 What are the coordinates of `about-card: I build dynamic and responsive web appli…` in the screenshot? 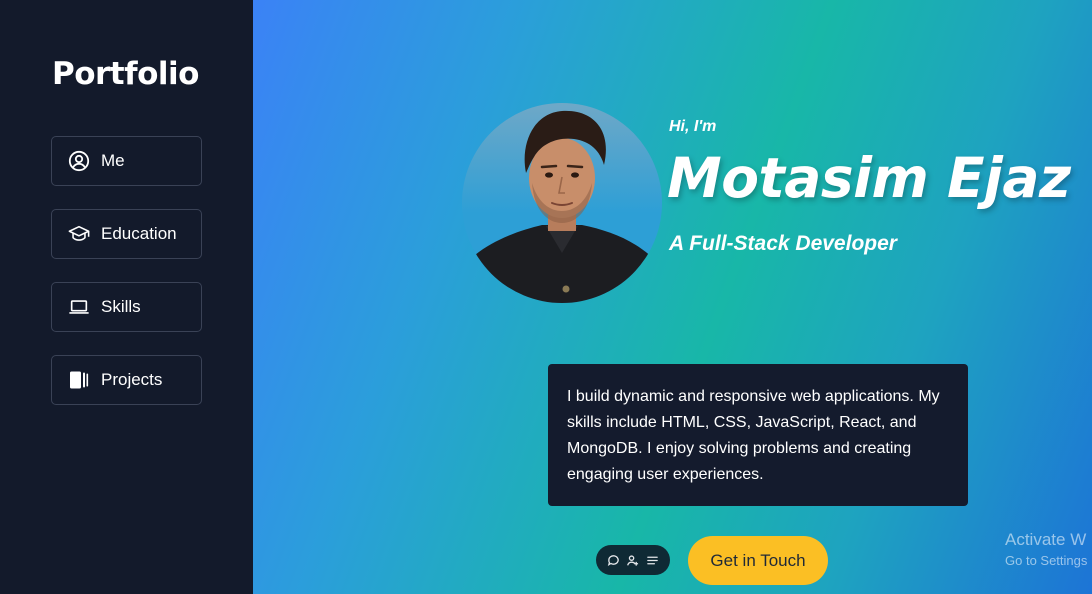 It's located at (758, 435).